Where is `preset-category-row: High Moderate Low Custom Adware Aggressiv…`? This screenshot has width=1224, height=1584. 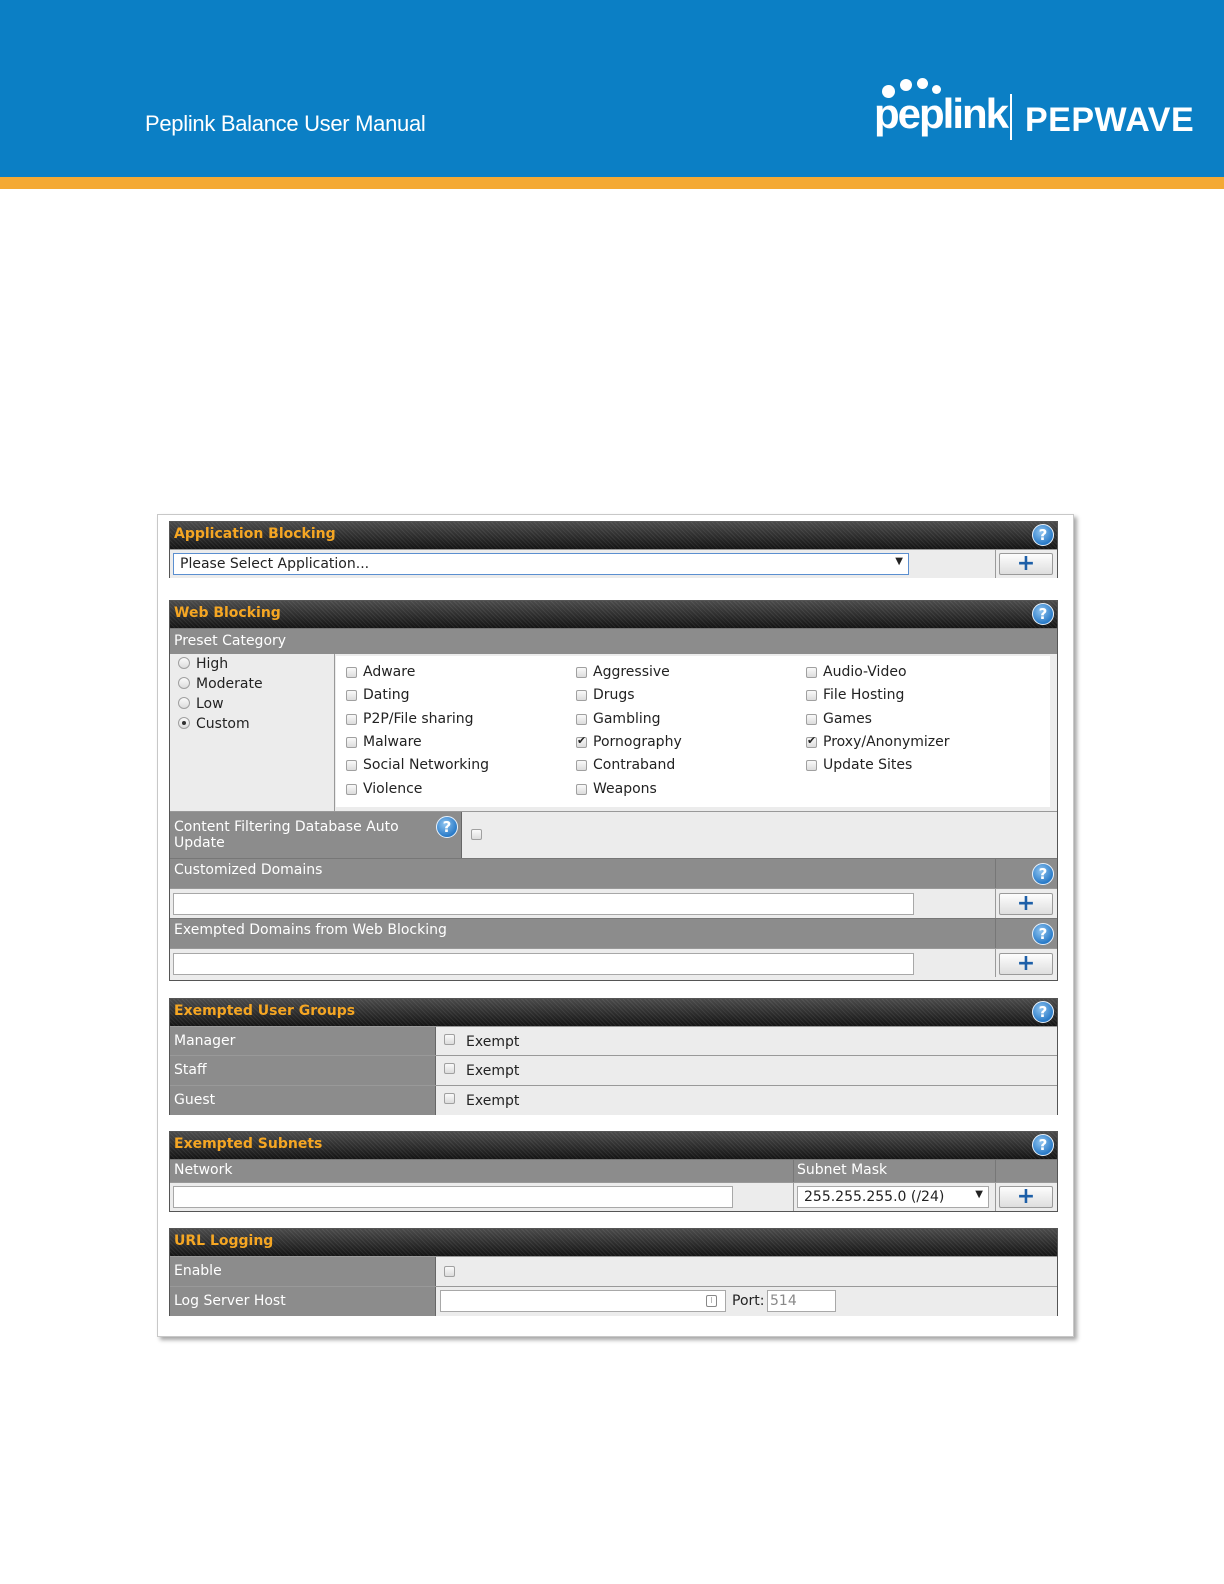 preset-category-row: High Moderate Low Custom Adware Aggressiv… is located at coordinates (613, 732).